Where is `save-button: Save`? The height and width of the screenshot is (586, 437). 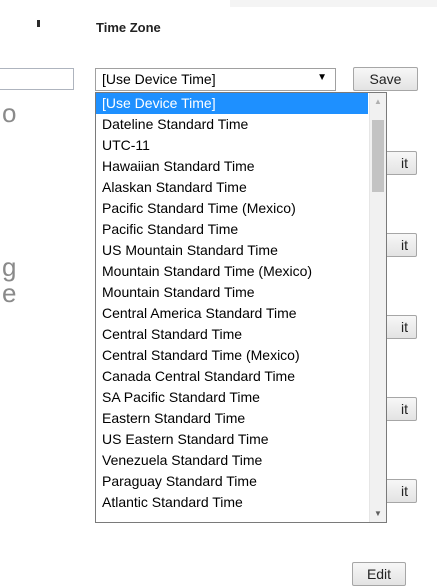 save-button: Save is located at coordinates (385, 79).